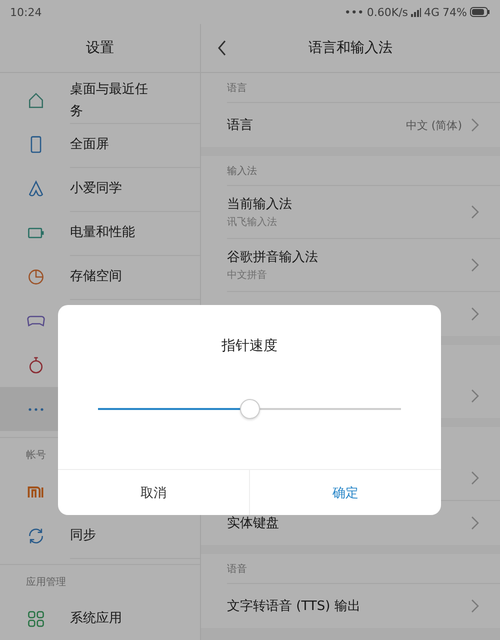 This screenshot has width=500, height=640. I want to click on battery-percent: 74%, so click(454, 12).